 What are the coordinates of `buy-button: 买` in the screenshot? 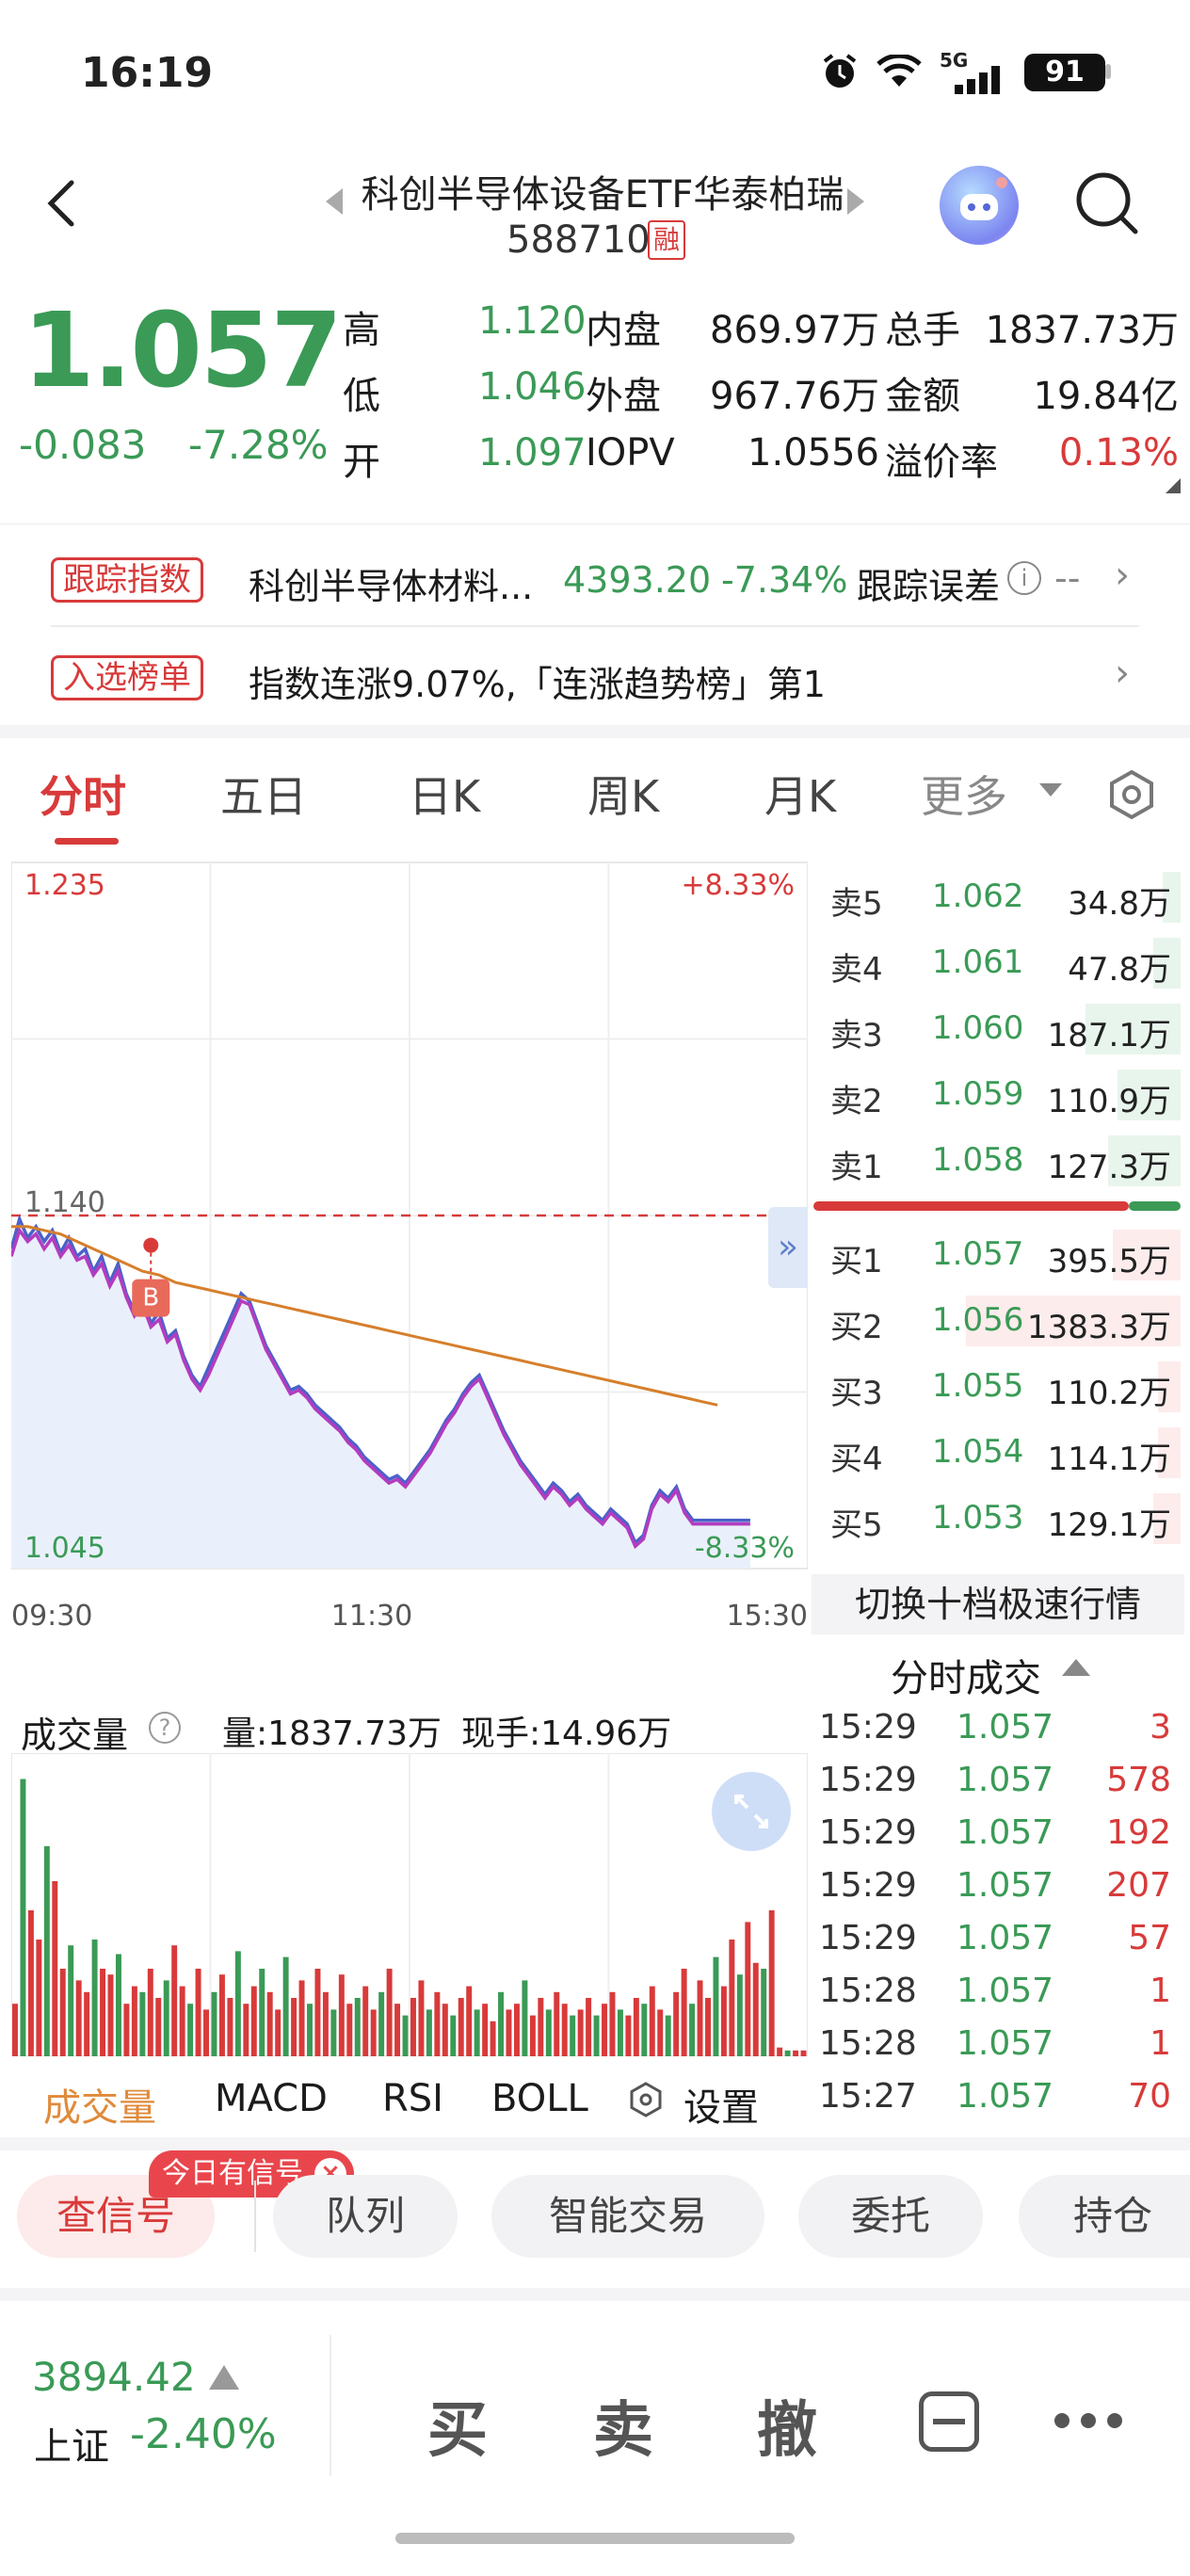 It's located at (458, 2425).